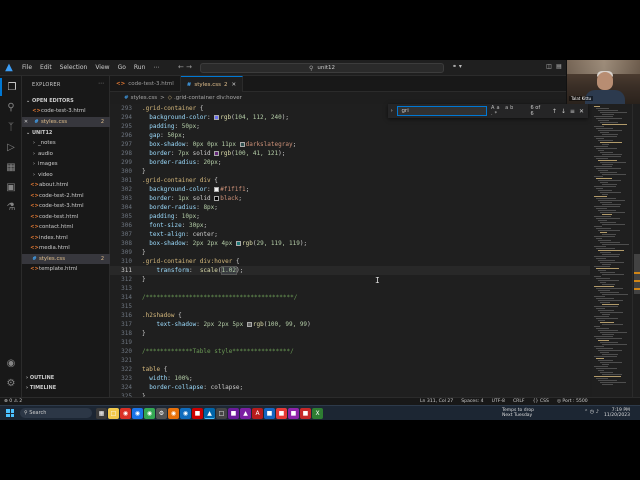 Image resolution: width=640 pixels, height=480 pixels. I want to click on visual-studio-icon: ▲, so click(245, 413).